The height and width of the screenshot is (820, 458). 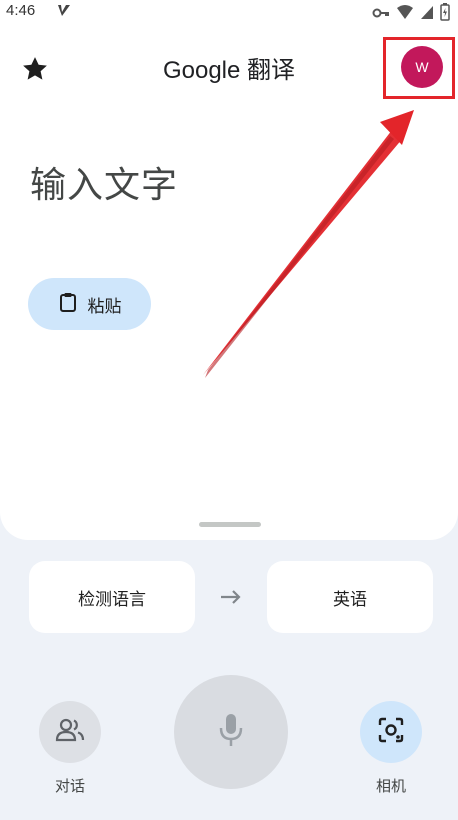 What do you see at coordinates (104, 306) in the screenshot?
I see `paste-label: 粘贴` at bounding box center [104, 306].